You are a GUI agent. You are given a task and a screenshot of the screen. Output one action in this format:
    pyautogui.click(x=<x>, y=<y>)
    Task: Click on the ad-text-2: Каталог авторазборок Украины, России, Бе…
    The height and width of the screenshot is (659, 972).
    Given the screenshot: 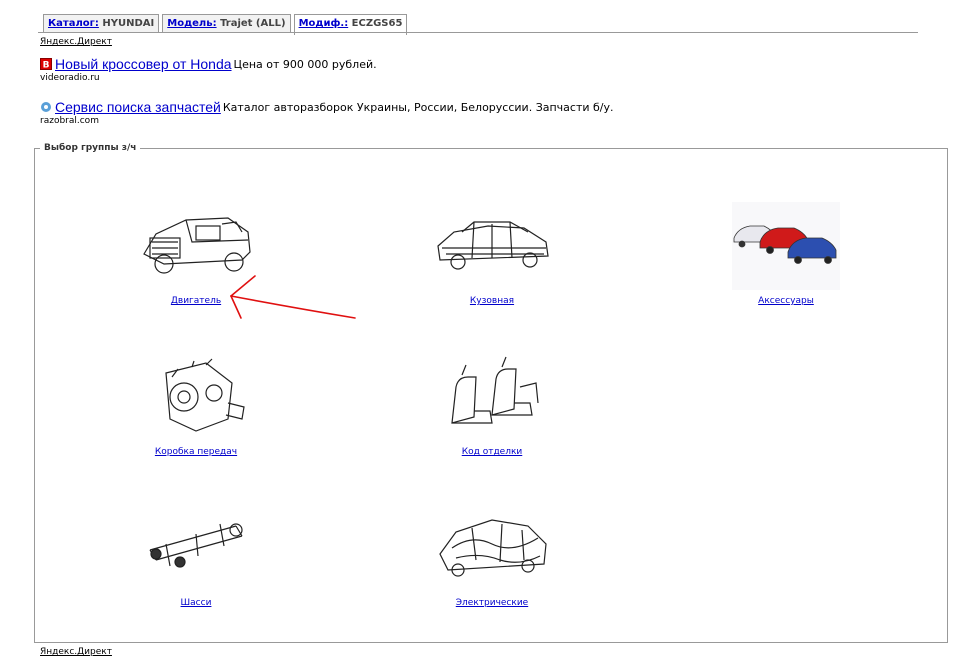 What is the action you would take?
    pyautogui.click(x=418, y=107)
    